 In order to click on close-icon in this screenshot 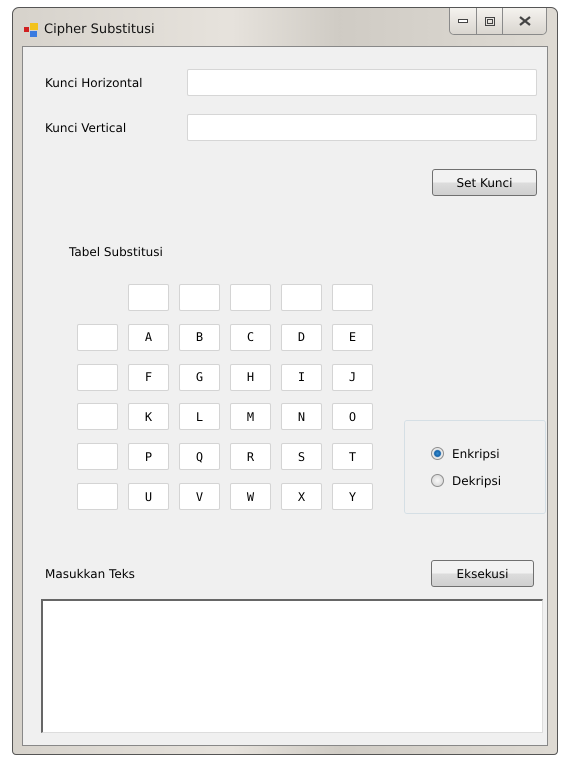, I will do `click(524, 21)`.